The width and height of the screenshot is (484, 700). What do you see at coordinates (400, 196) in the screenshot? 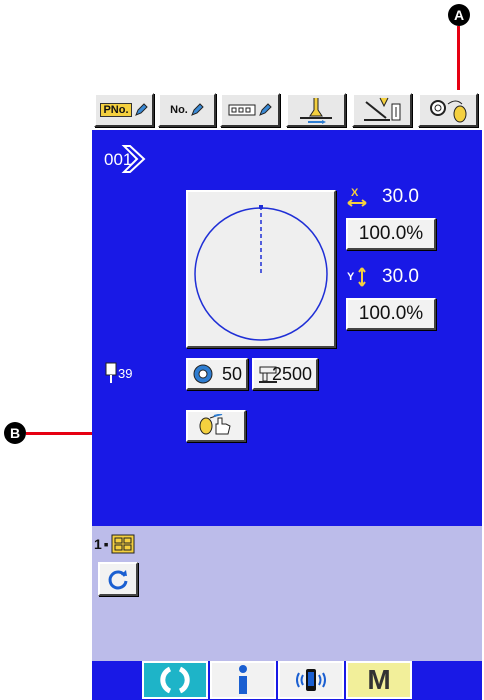
I see `x-value: 30.0` at bounding box center [400, 196].